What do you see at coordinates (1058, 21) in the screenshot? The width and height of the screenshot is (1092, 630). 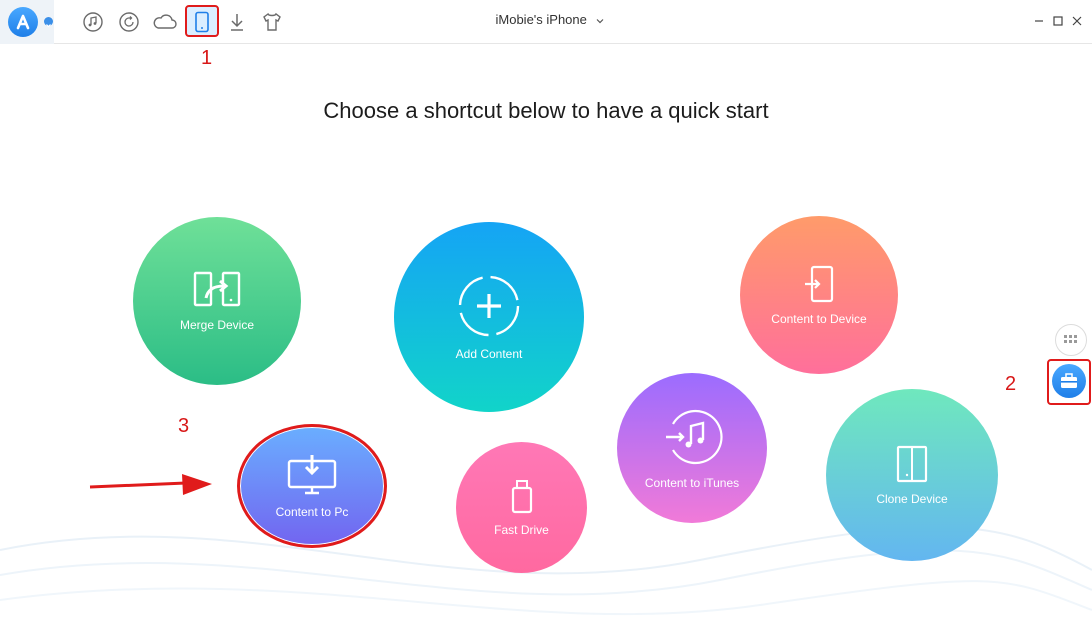 I see `maximize-icon` at bounding box center [1058, 21].